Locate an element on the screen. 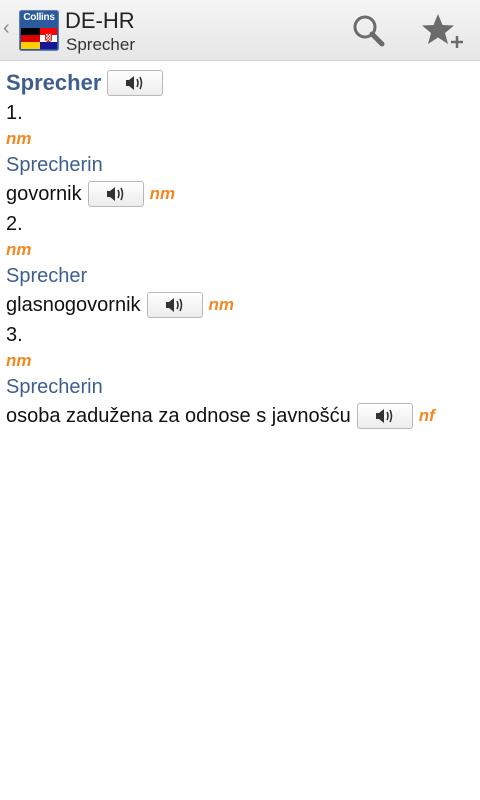 This screenshot has width=480, height=800. source-word-link: Sprecher is located at coordinates (46, 276).